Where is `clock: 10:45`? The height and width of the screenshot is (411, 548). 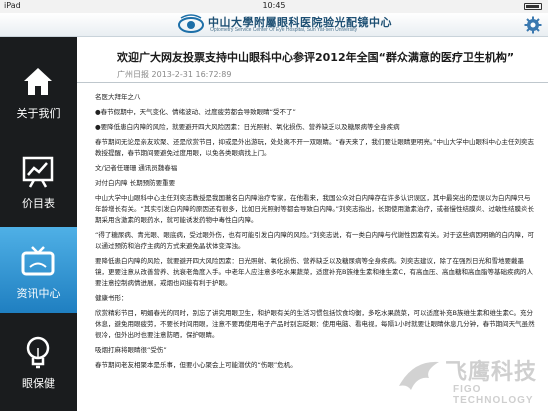
clock: 10:45 is located at coordinates (274, 5).